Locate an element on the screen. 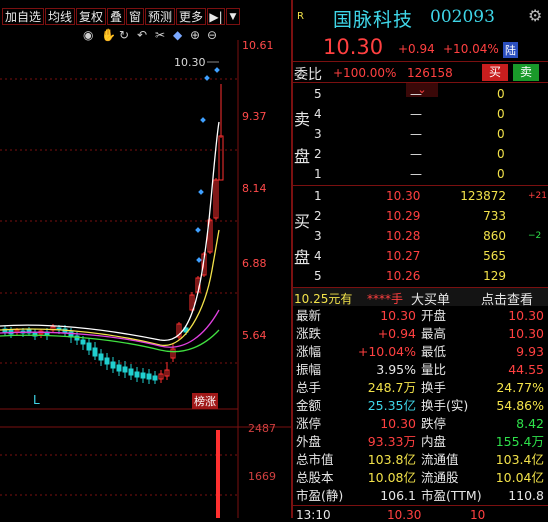 Image resolution: width=548 pixels, height=522 pixels. buy-level: 4 is located at coordinates (318, 256).